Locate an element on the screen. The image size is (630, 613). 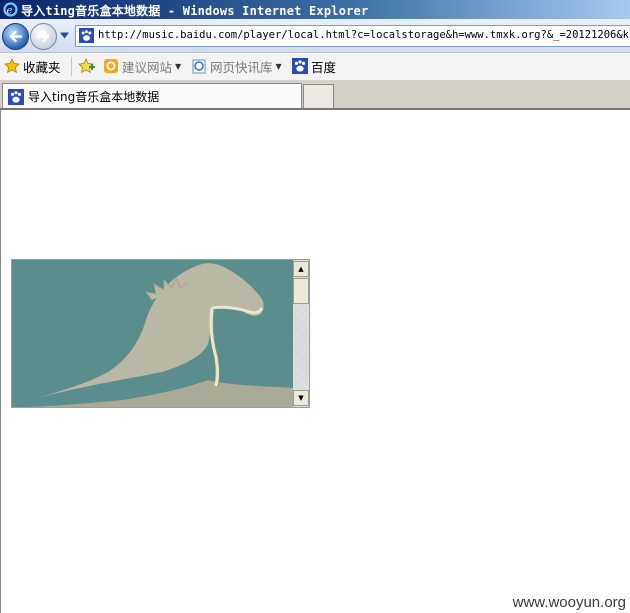
favorites-button: 收藏夹 is located at coordinates (32, 66).